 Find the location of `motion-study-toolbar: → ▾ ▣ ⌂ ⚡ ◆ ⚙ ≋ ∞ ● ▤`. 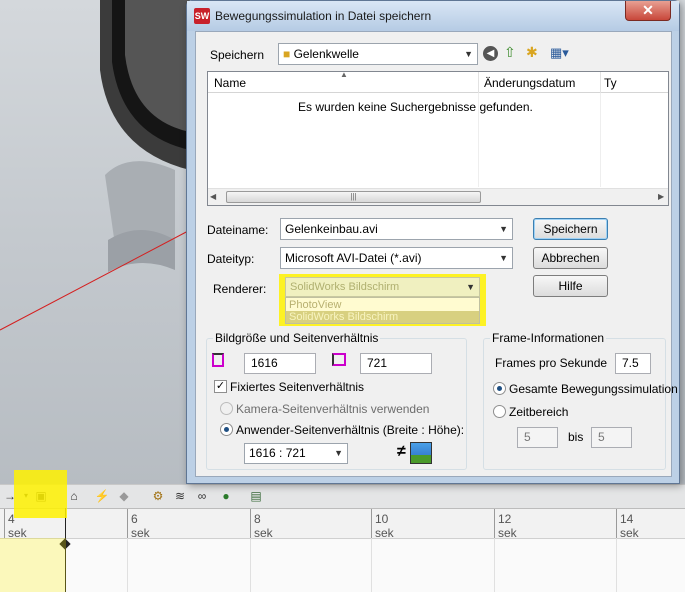

motion-study-toolbar: → ▾ ▣ ⌂ ⚡ ◆ ⚙ ≋ ∞ ● ▤ is located at coordinates (342, 496).